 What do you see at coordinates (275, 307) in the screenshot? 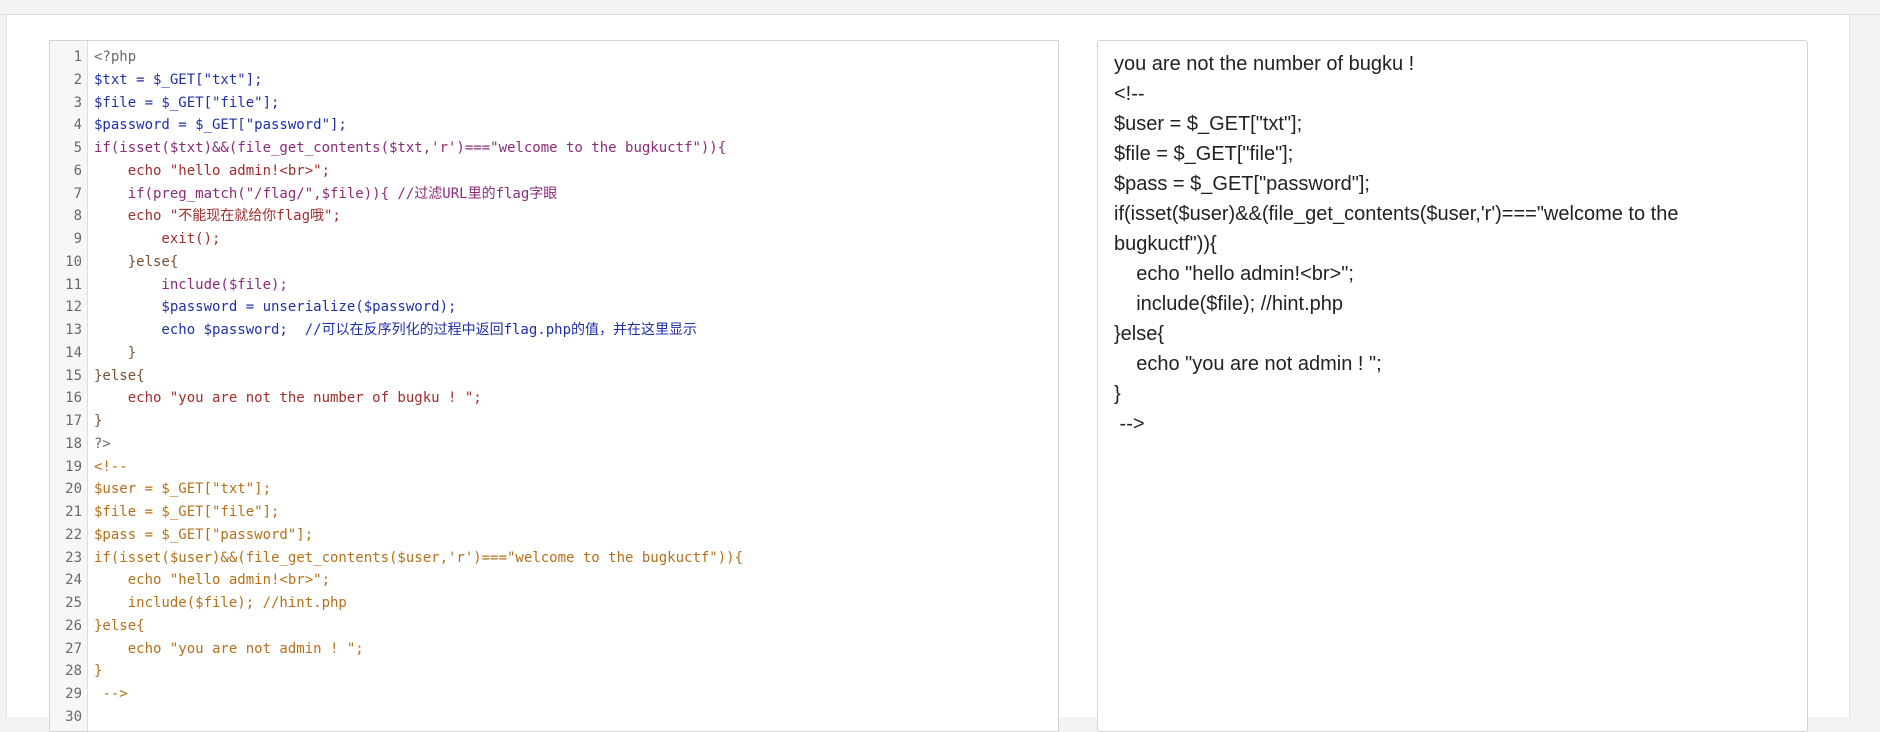
I see `code-text: $password = unserialize($password);` at bounding box center [275, 307].